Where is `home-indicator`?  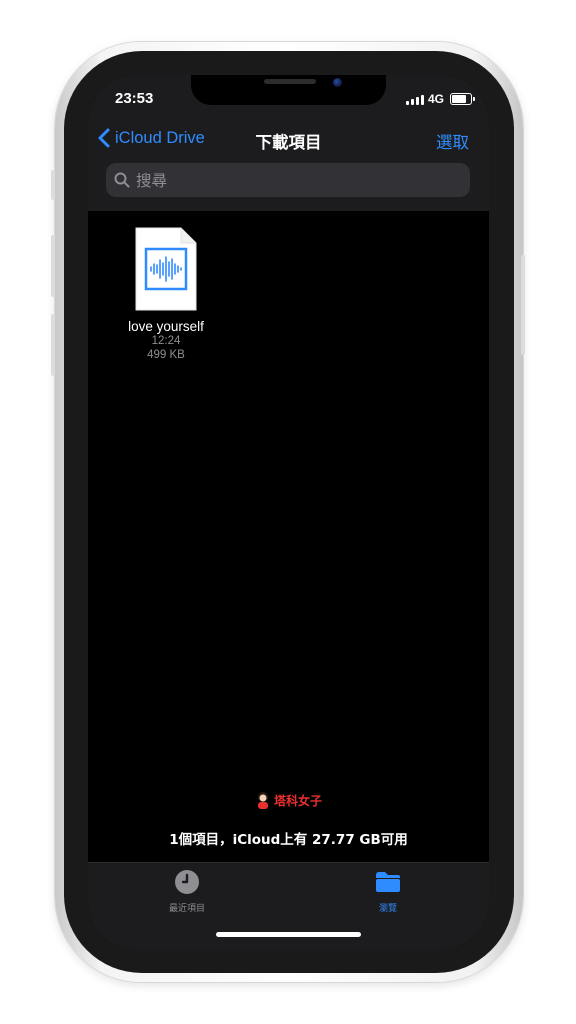
home-indicator is located at coordinates (288, 934).